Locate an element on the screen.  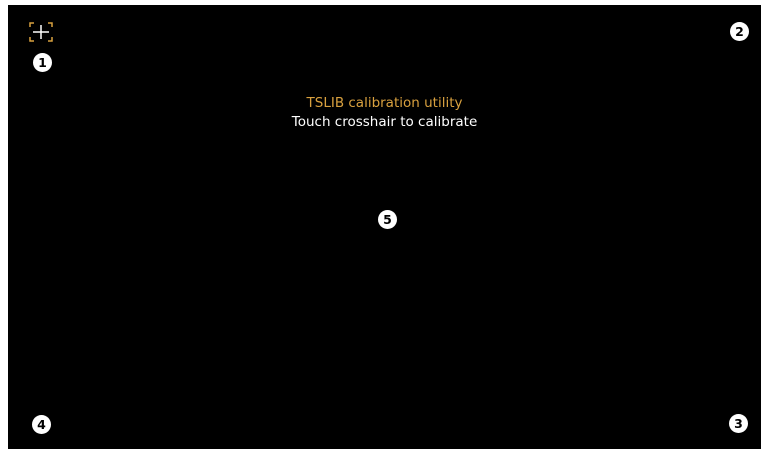
calibration-point-4-badge: 4 is located at coordinates (41, 424).